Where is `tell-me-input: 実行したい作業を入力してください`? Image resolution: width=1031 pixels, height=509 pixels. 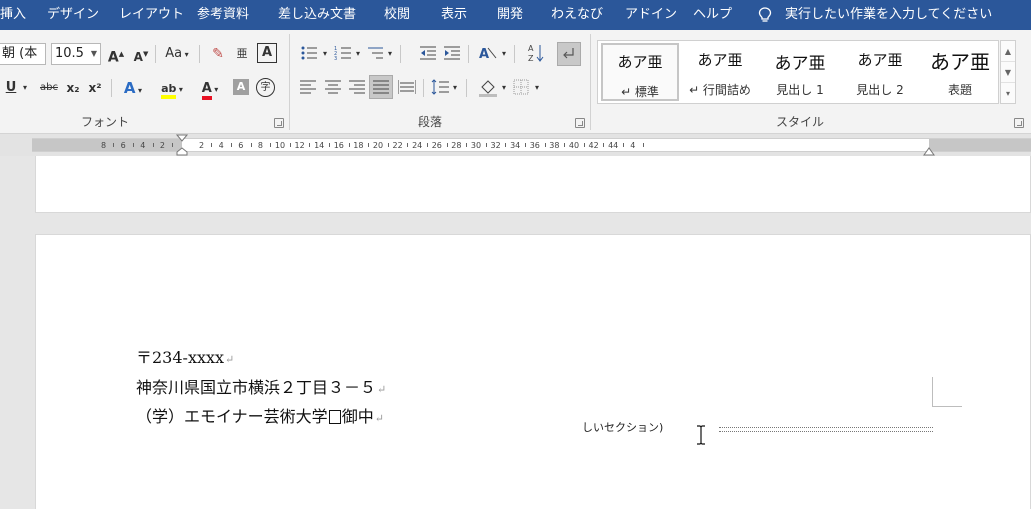 tell-me-input: 実行したい作業を入力してください is located at coordinates (888, 15).